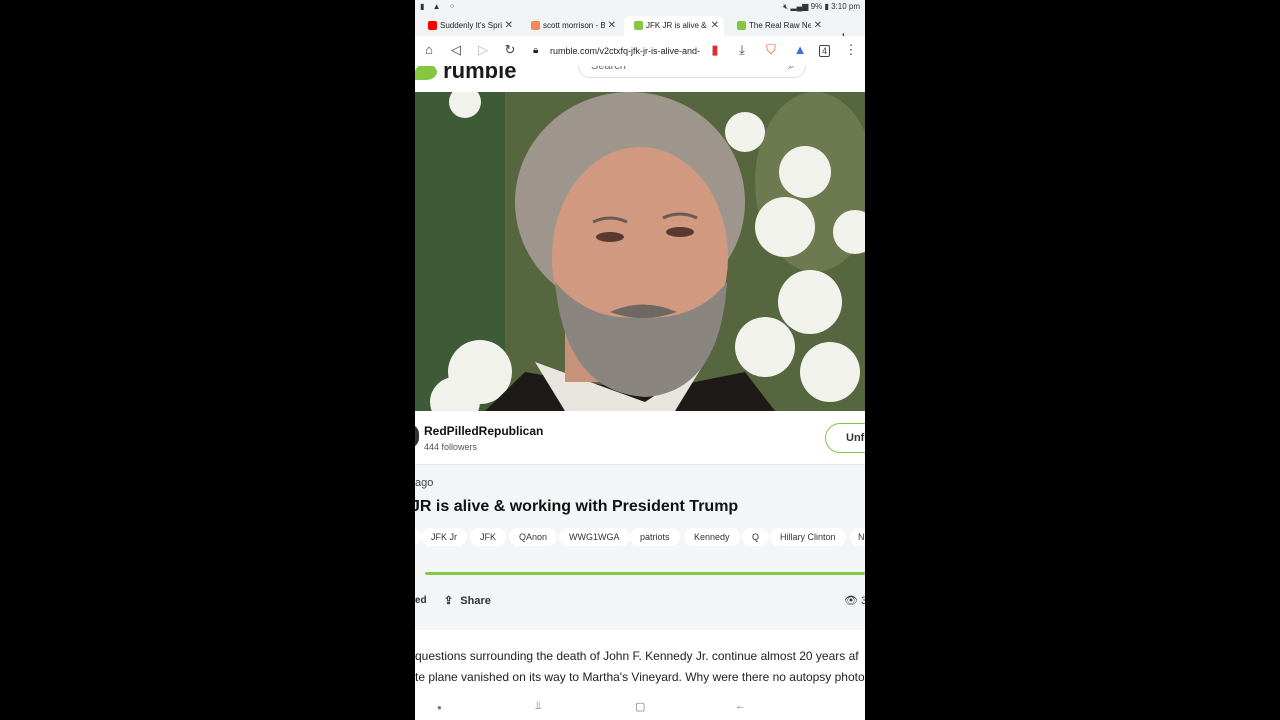 This screenshot has width=1280, height=720. Describe the element at coordinates (863, 601) in the screenshot. I see `view-count-value: 3` at that location.